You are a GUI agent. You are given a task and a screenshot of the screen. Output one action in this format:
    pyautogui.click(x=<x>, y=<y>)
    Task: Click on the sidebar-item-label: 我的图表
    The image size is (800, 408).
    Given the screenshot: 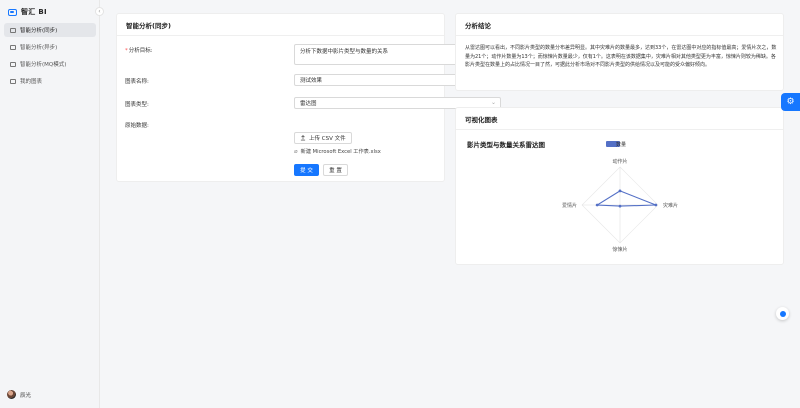 What is the action you would take?
    pyautogui.click(x=31, y=82)
    